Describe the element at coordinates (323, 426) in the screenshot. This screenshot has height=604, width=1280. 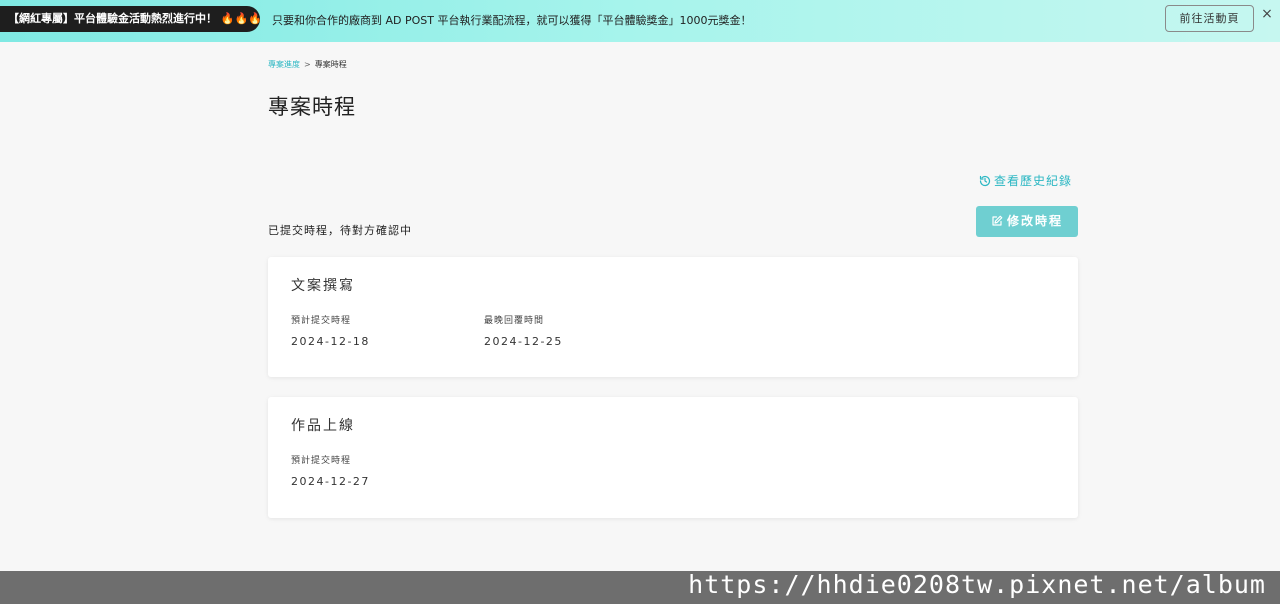
I see `schedule-card-title: 作品上線` at that location.